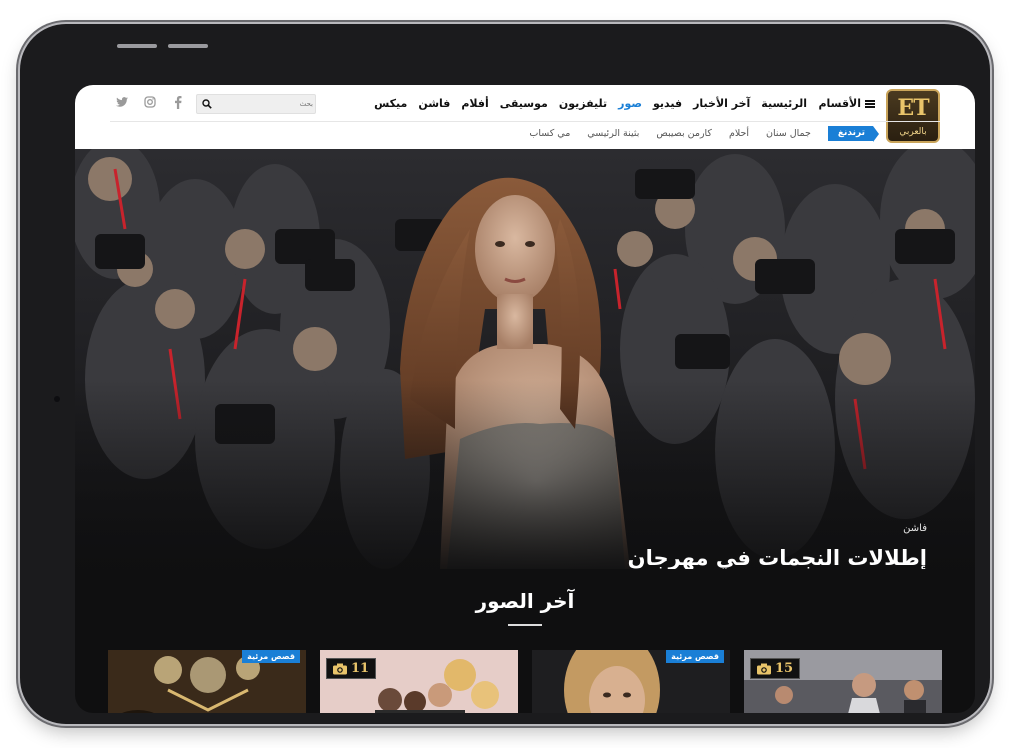  What do you see at coordinates (264, 104) in the screenshot?
I see `search-input` at bounding box center [264, 104].